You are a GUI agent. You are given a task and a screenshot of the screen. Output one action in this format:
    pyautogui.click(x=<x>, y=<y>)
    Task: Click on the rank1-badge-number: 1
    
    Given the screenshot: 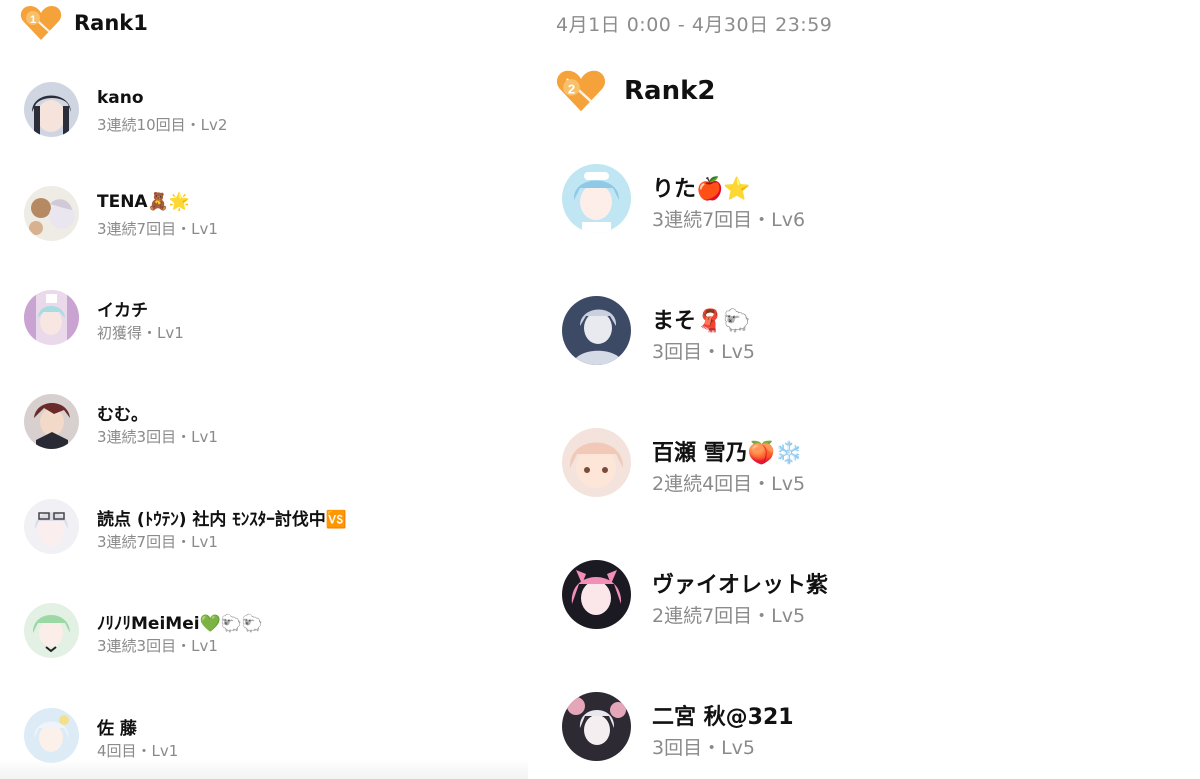 What is the action you would take?
    pyautogui.click(x=33, y=20)
    